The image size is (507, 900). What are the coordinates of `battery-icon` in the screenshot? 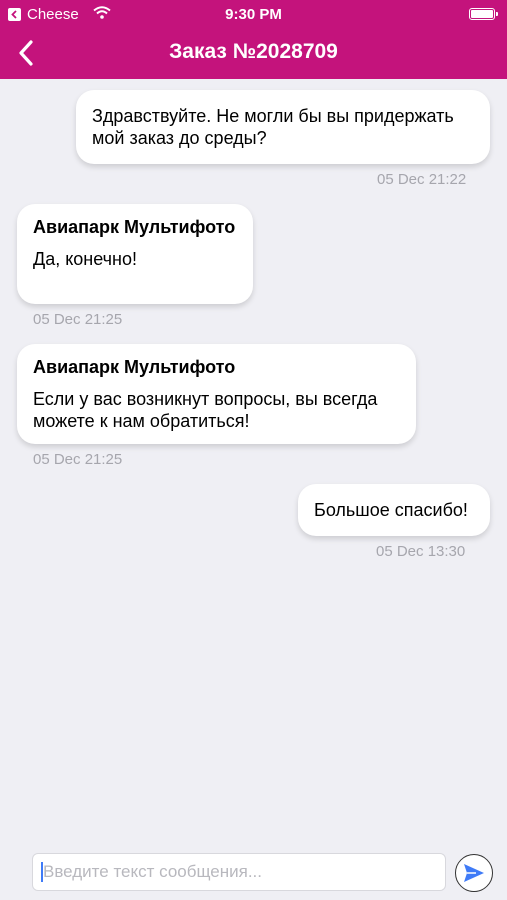 It's located at (483, 14).